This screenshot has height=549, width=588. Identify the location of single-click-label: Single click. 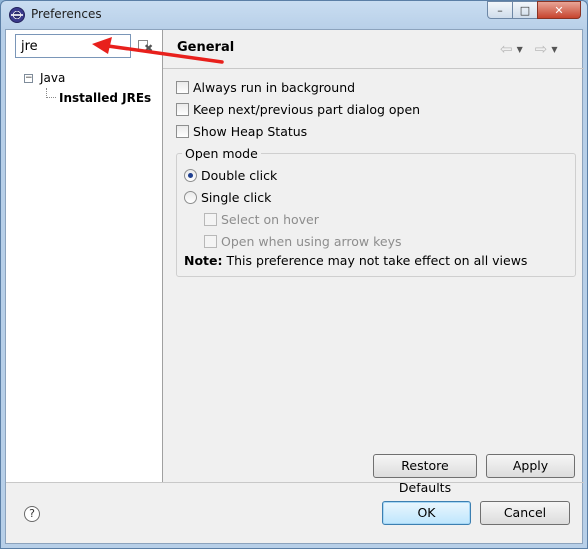
(236, 197).